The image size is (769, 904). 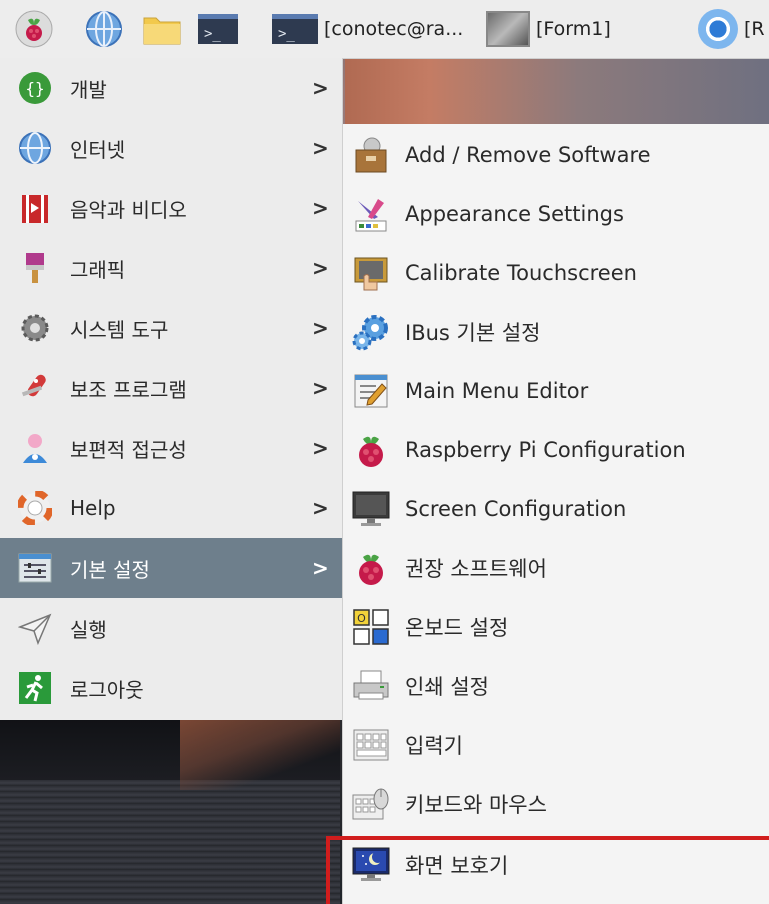 I want to click on submenu-item-main-menu-editor: Main Menu Editor, so click(x=556, y=391).